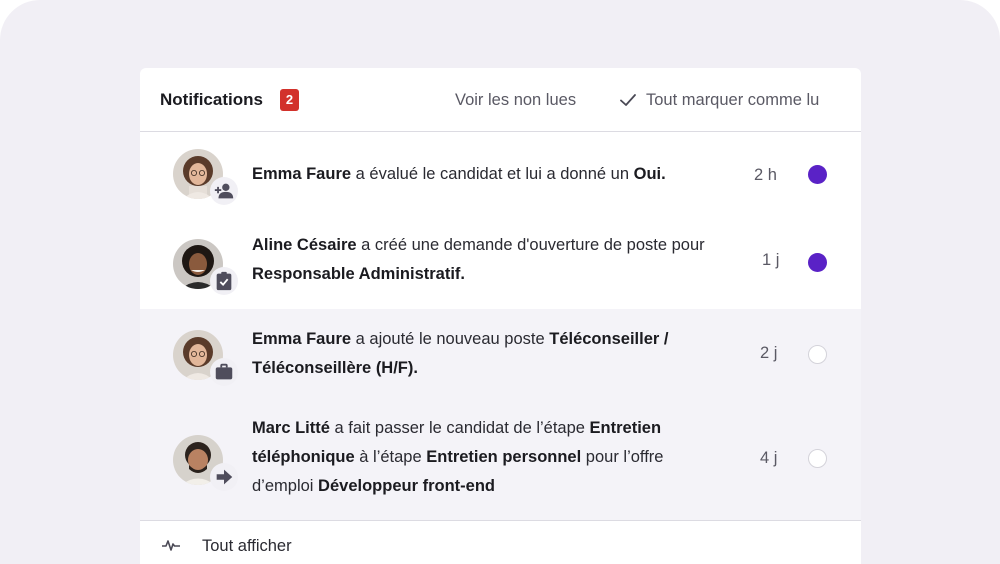  What do you see at coordinates (628, 99) in the screenshot?
I see `check-icon` at bounding box center [628, 99].